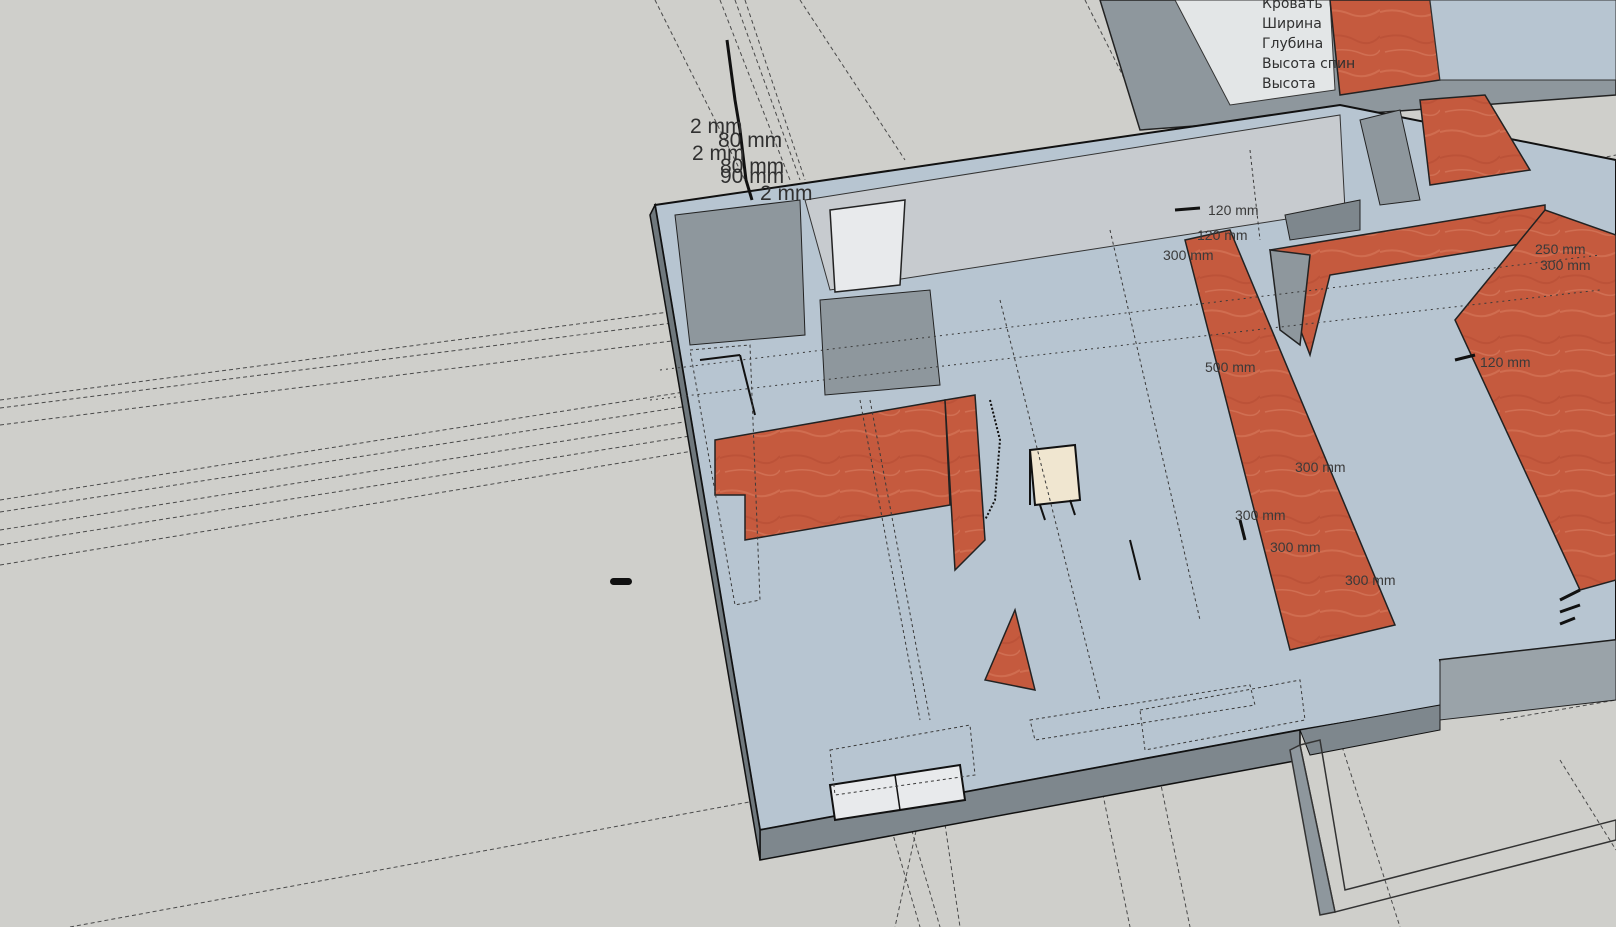  What do you see at coordinates (786, 193) in the screenshot?
I see `dimension-label: 2 mm` at bounding box center [786, 193].